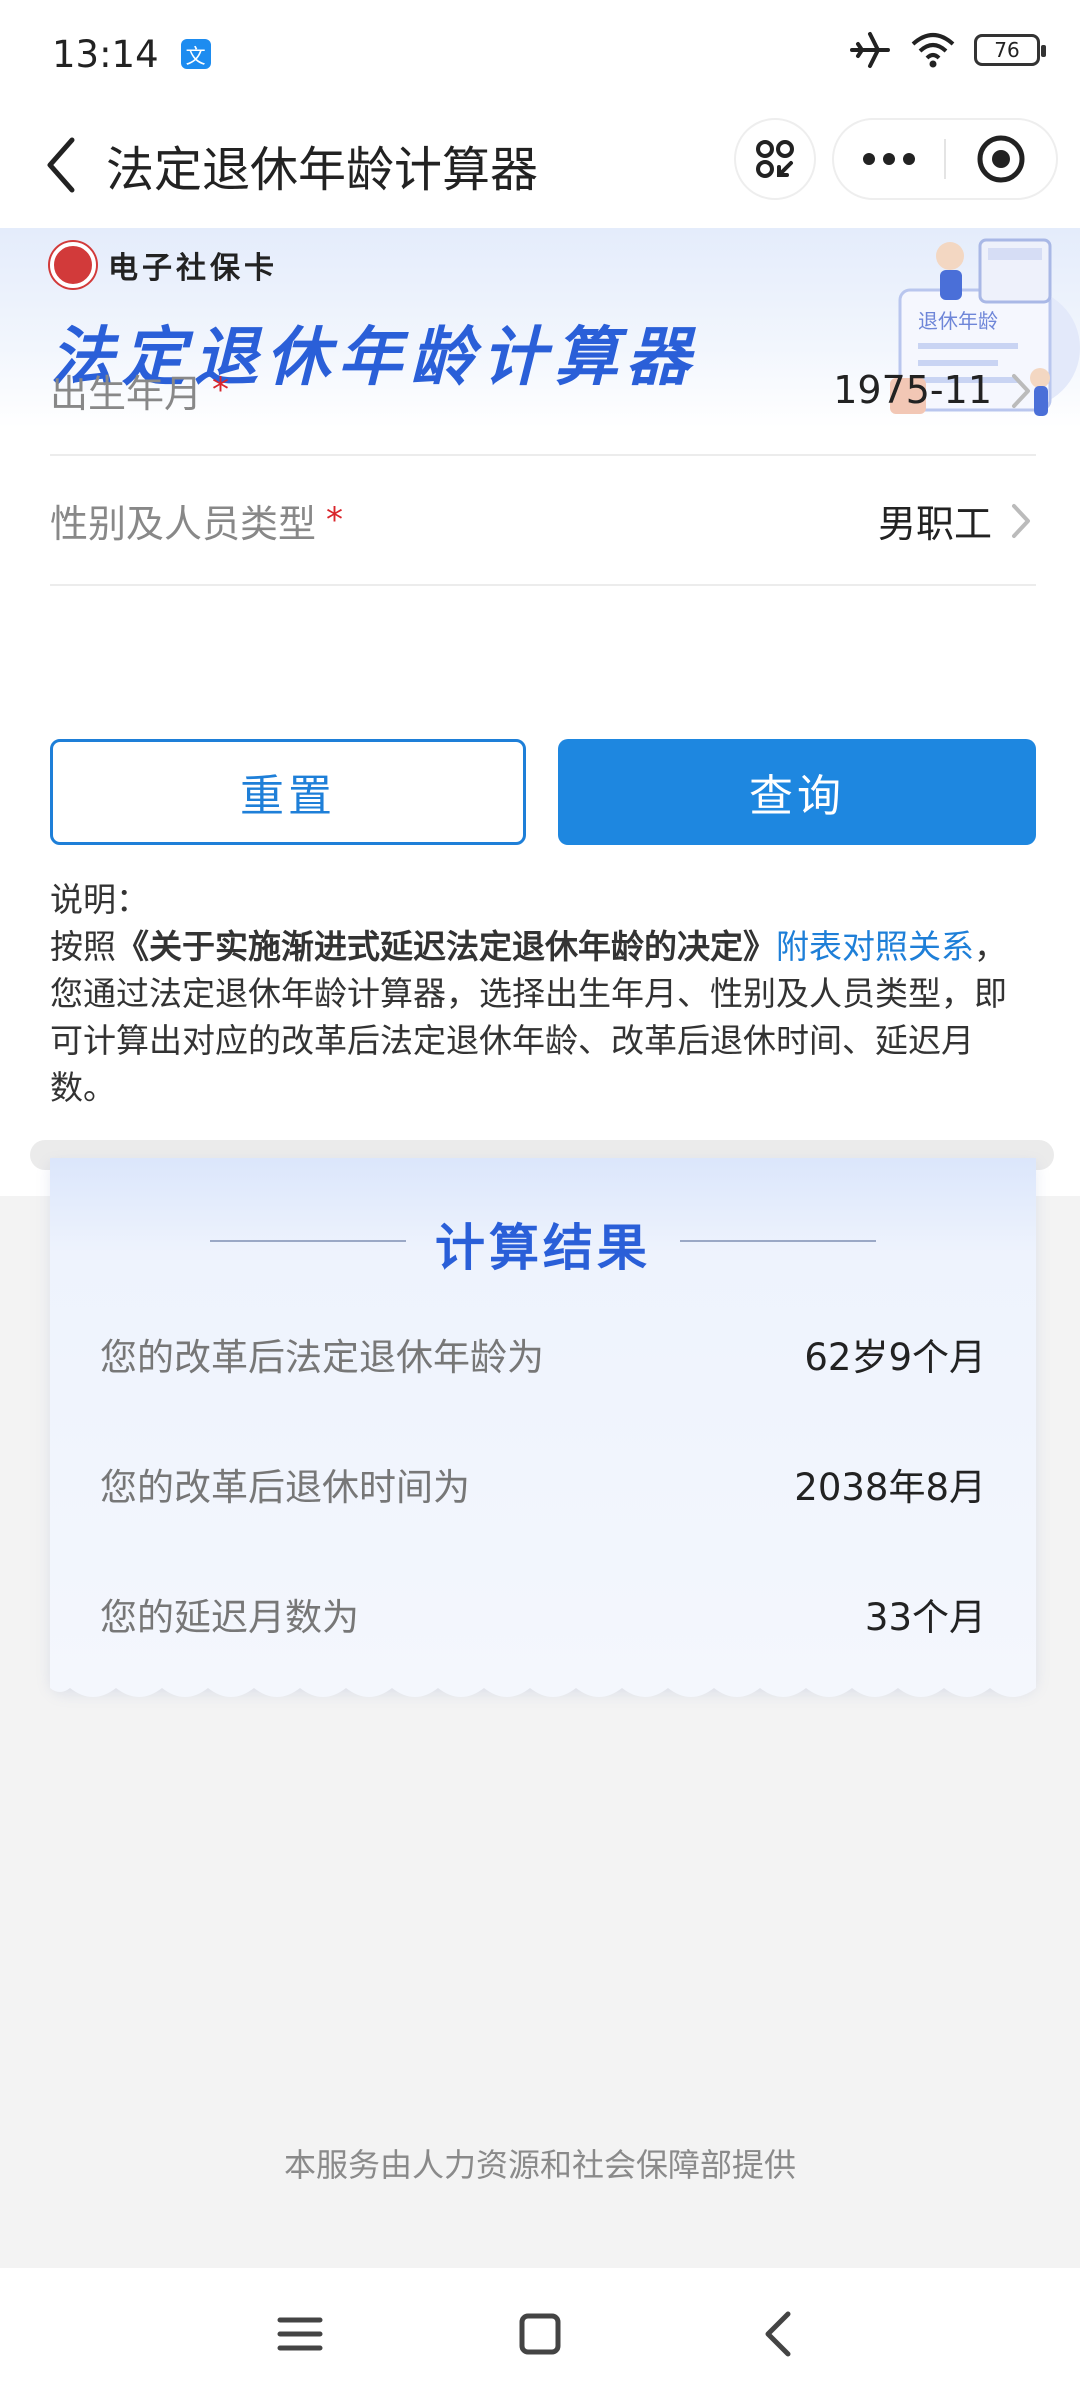 The image size is (1080, 2400). What do you see at coordinates (73, 265) in the screenshot?
I see `social-security-seal-icon` at bounding box center [73, 265].